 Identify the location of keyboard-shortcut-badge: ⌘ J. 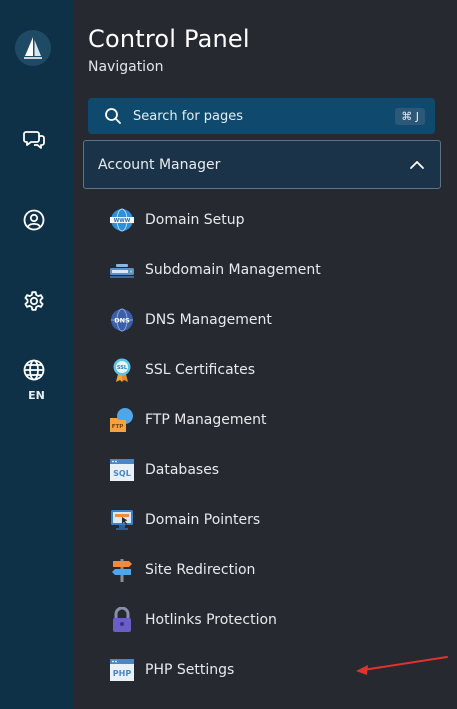
(410, 116).